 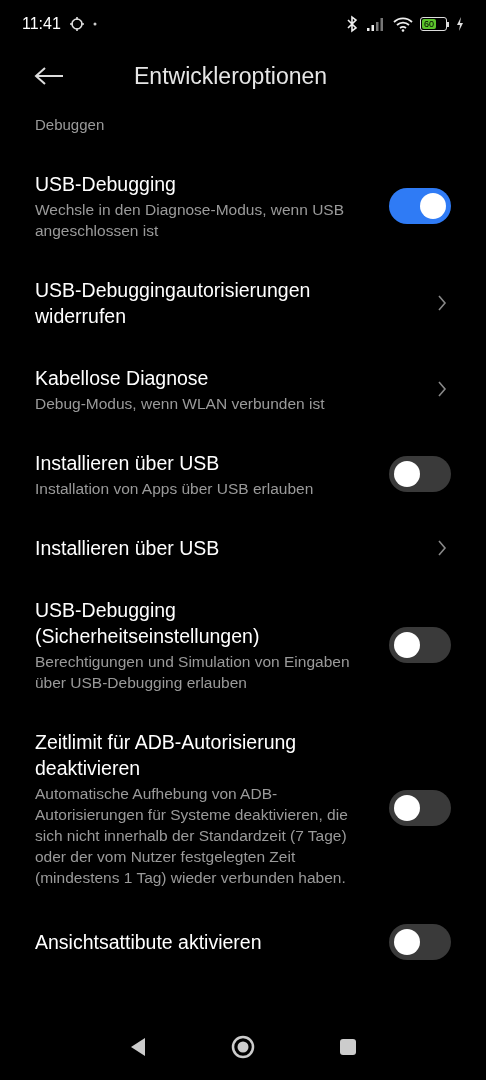 I want to click on charging-icon, so click(x=460, y=24).